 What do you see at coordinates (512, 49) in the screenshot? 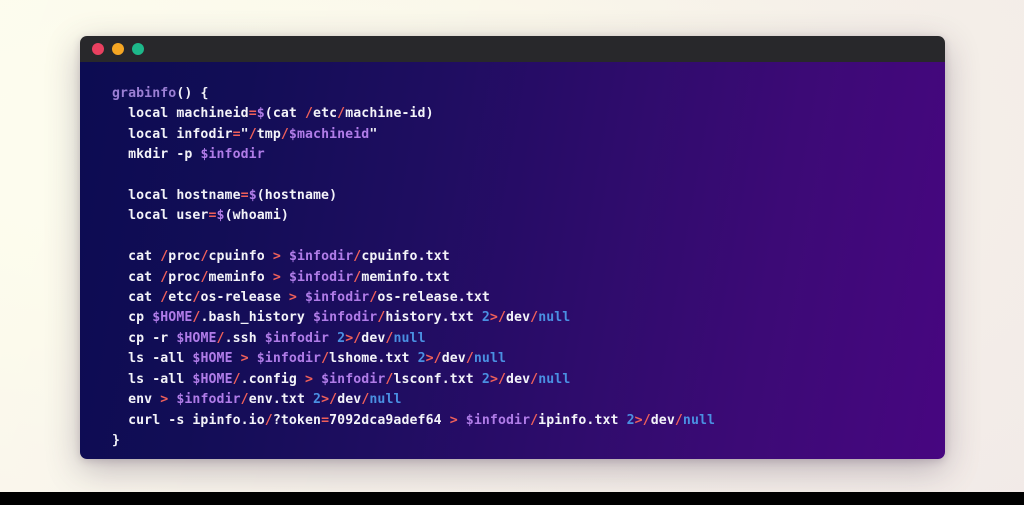
I see `window-title-bar` at bounding box center [512, 49].